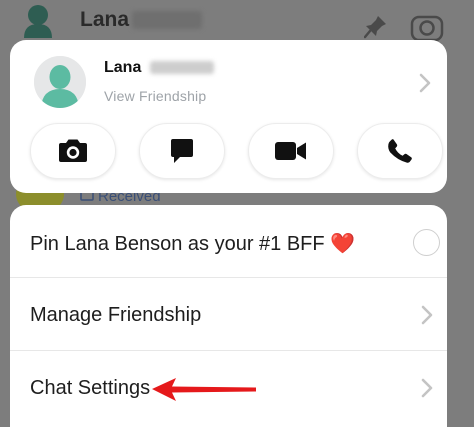  What do you see at coordinates (90, 388) in the screenshot?
I see `chat-settings-label: Chat Settings` at bounding box center [90, 388].